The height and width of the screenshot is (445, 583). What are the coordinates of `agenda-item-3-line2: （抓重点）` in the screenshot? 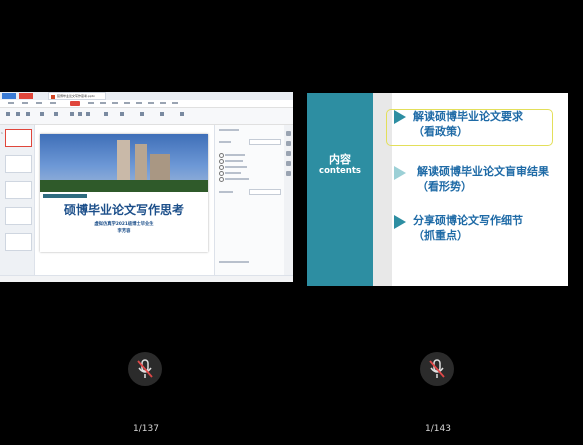 It's located at (440, 235).